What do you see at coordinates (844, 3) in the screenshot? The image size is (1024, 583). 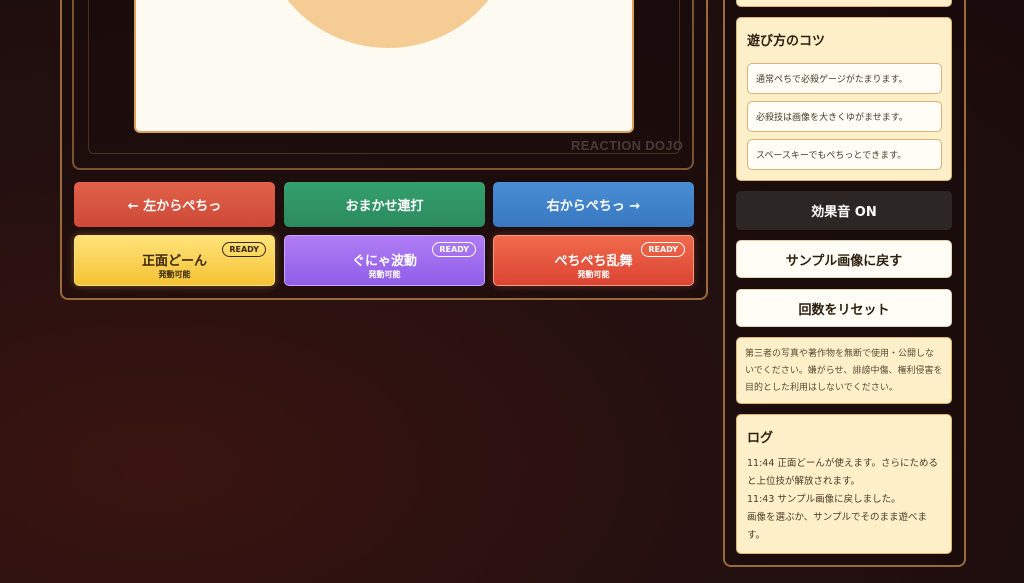 I see `sidebar-card-partial` at bounding box center [844, 3].